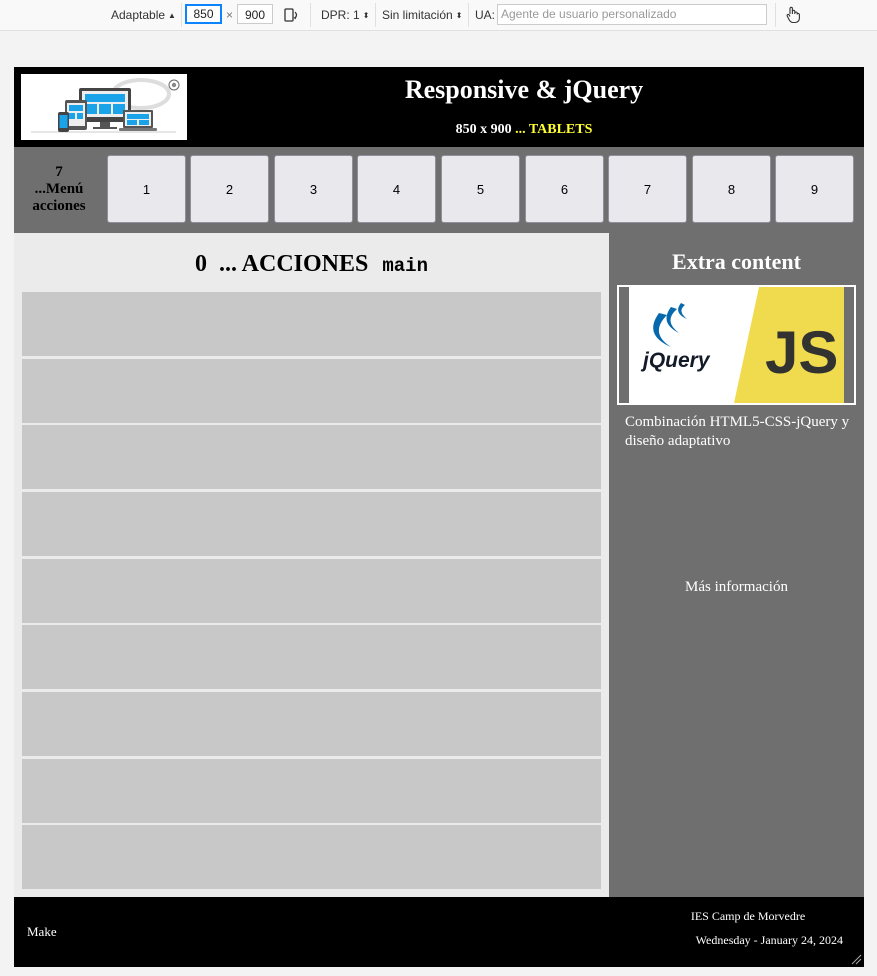 The image size is (877, 976). What do you see at coordinates (59, 206) in the screenshot?
I see `menu-label-line2: acciones` at bounding box center [59, 206].